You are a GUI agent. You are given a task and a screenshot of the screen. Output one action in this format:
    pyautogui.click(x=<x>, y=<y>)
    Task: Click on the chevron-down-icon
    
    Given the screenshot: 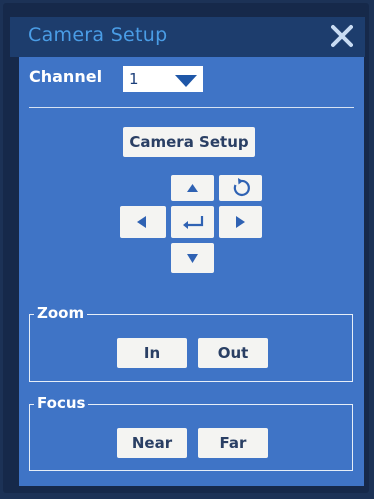 What is the action you would take?
    pyautogui.click(x=186, y=82)
    